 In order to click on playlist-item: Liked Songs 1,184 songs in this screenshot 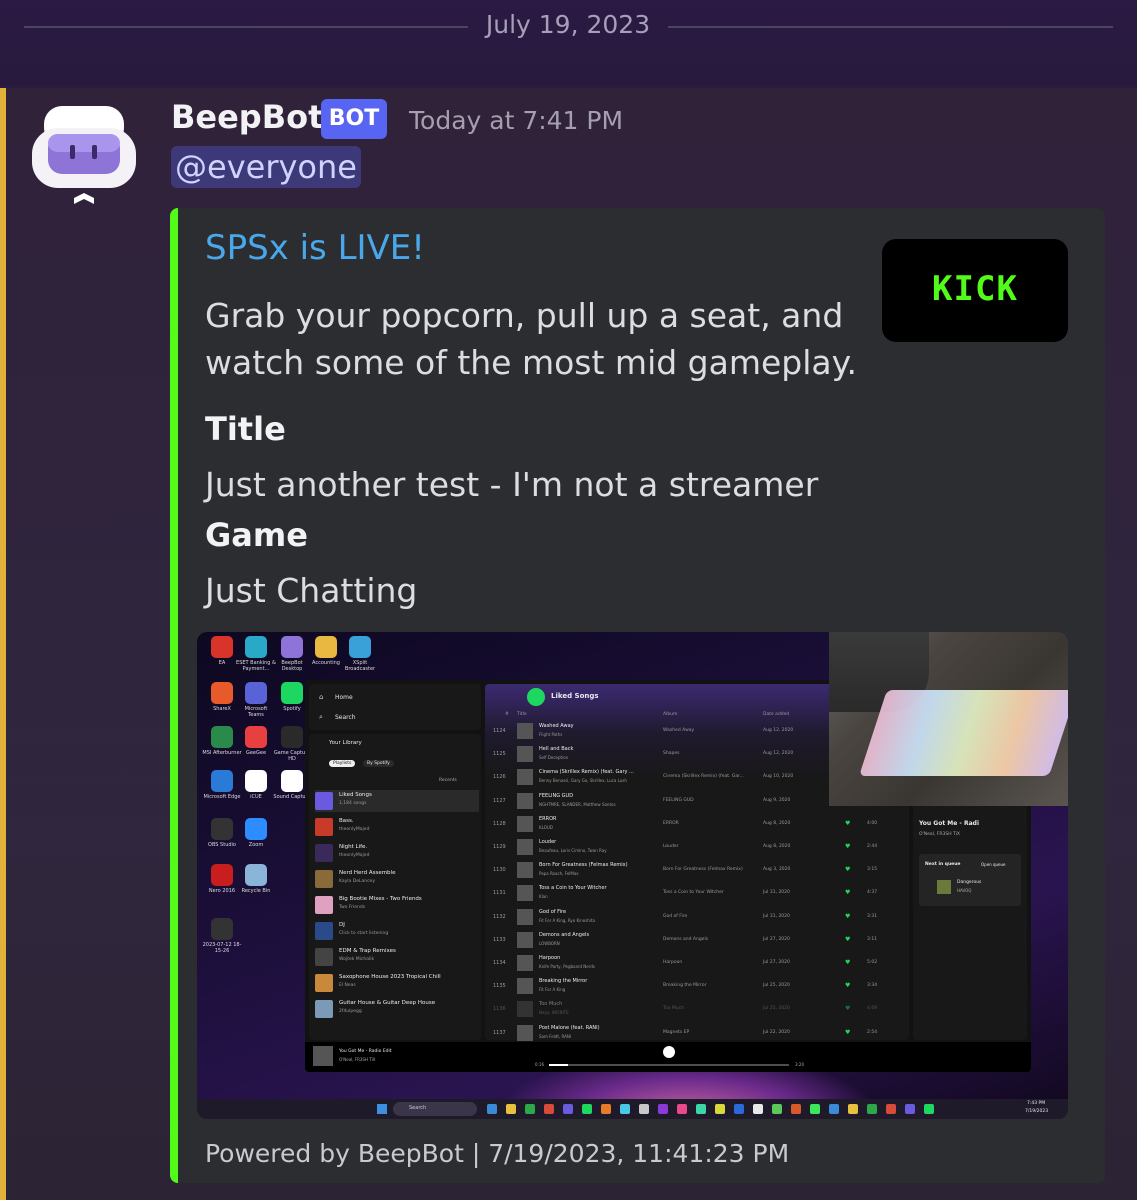, I will do `click(397, 801)`.